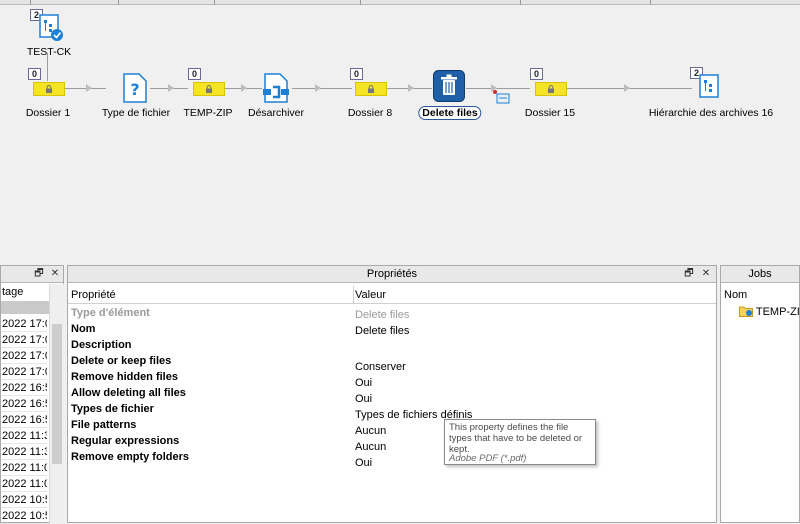  Describe the element at coordinates (112, 409) in the screenshot. I see `property-name: Types de fichier` at that location.